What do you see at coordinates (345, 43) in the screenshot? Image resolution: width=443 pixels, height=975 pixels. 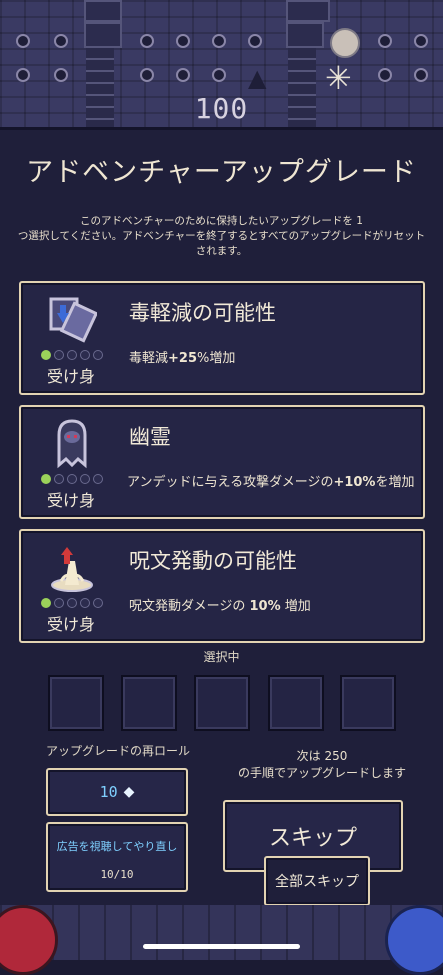 I see `bomb-icon` at bounding box center [345, 43].